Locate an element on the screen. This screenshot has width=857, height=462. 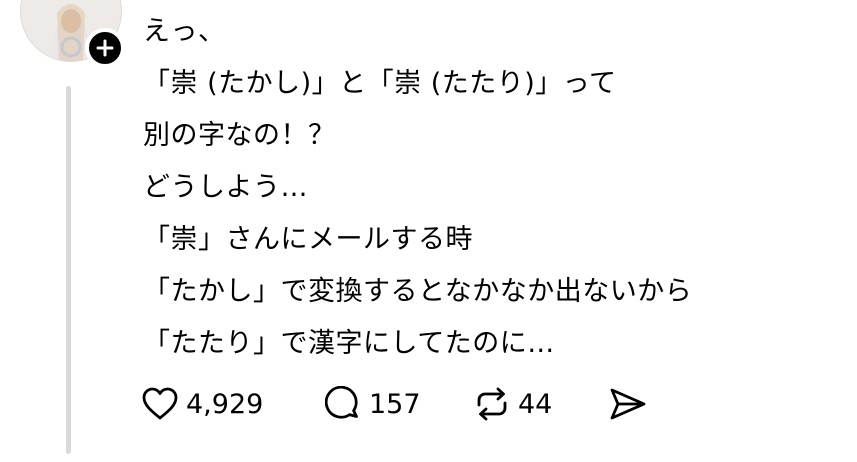
like-button: 4,929 is located at coordinates (233, 404).